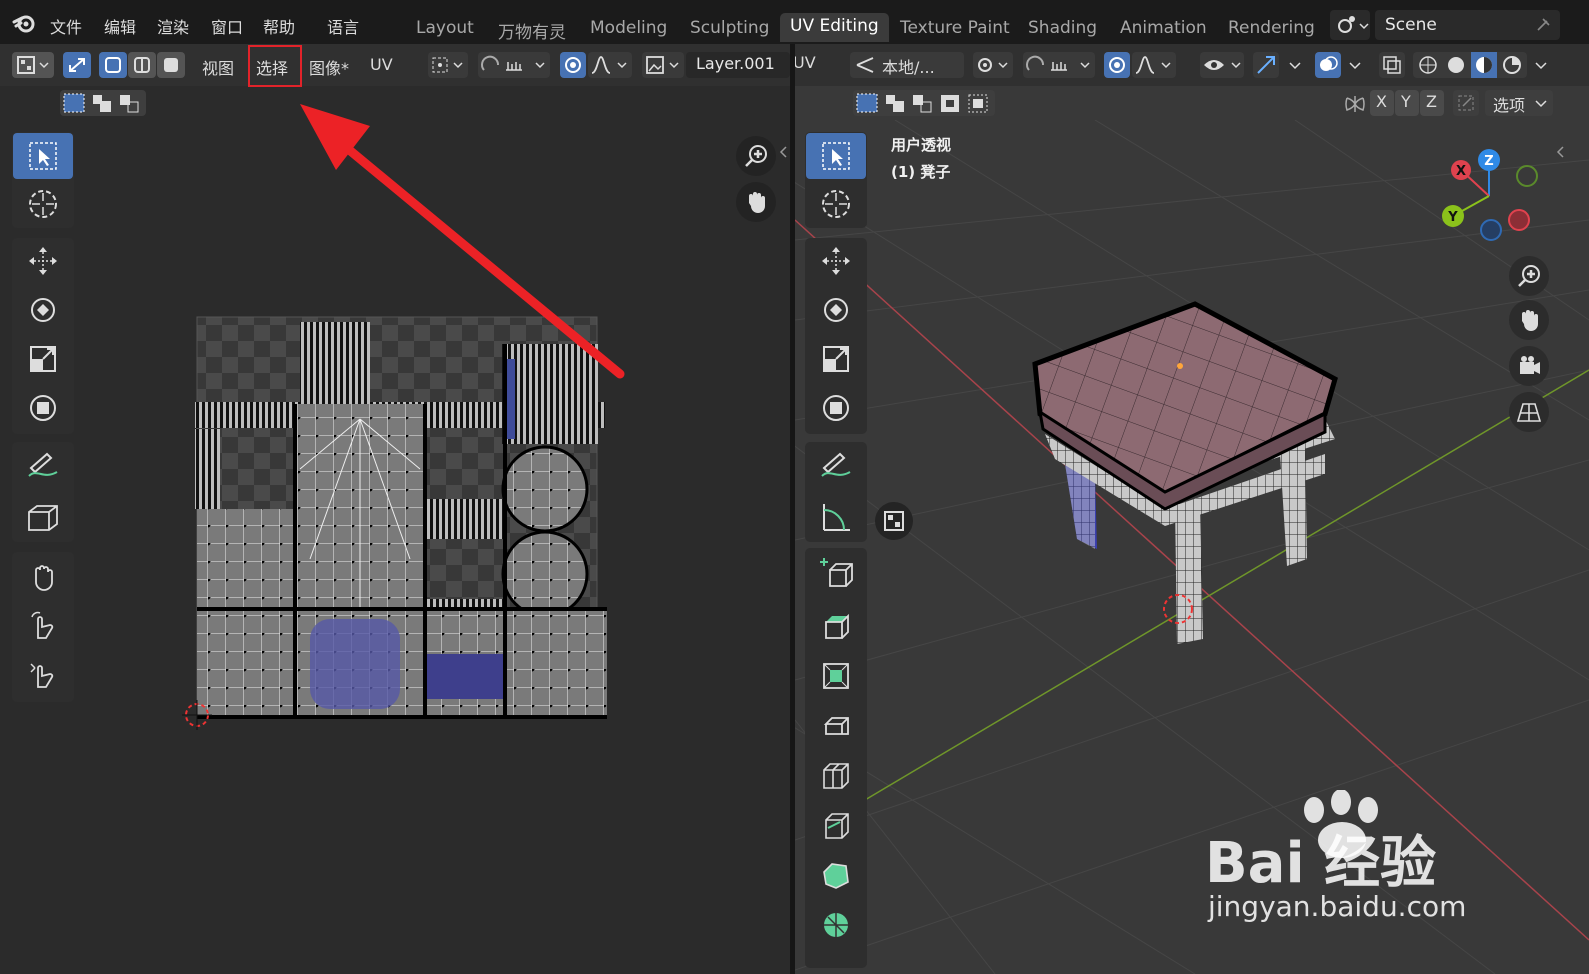 This screenshot has width=1589, height=974. Describe the element at coordinates (43, 310) in the screenshot. I see `rotate-tool` at that location.